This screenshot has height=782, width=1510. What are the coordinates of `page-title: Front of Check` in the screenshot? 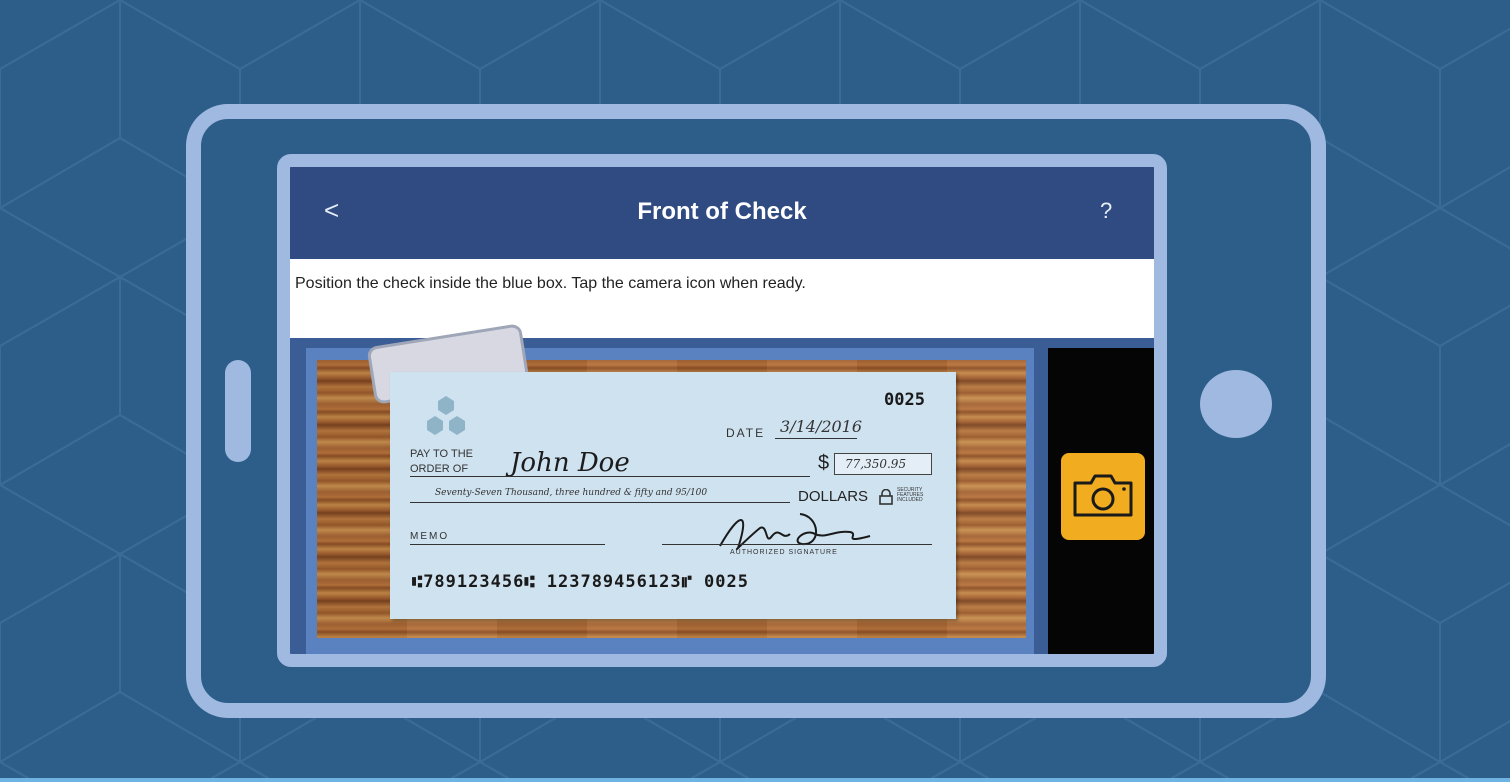 It's located at (722, 211).